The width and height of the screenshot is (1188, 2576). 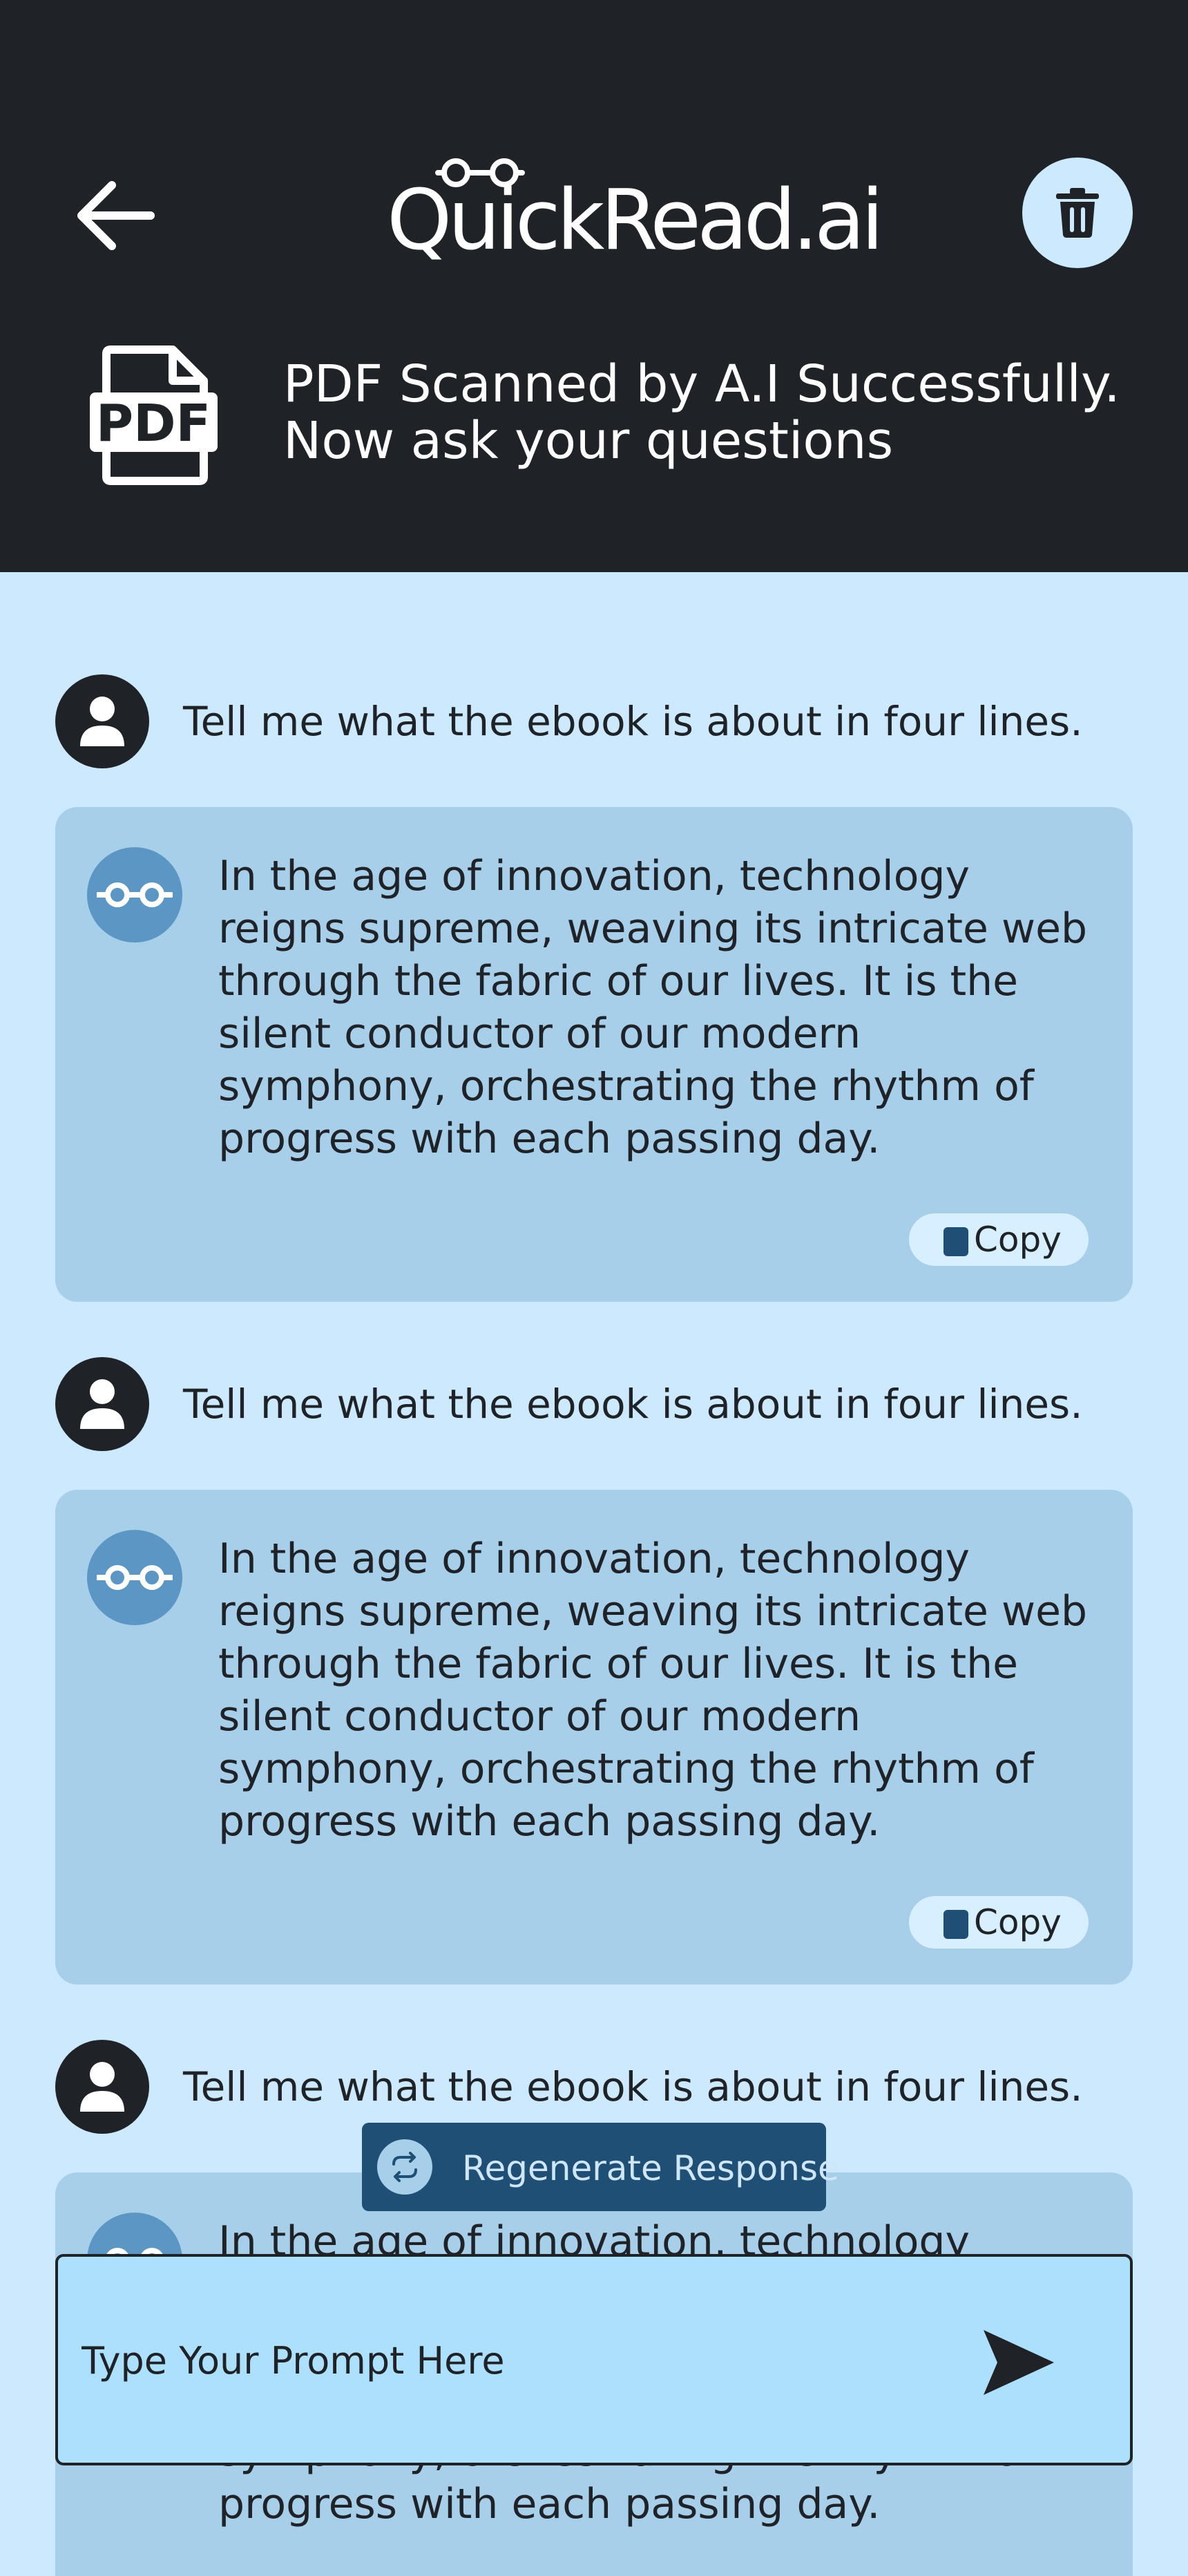 What do you see at coordinates (701, 384) in the screenshot?
I see `scan-message-line1: PDF Scanned by A.I Successfully.` at bounding box center [701, 384].